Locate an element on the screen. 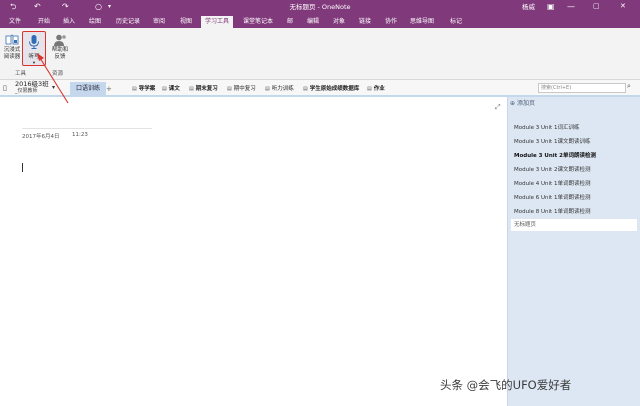 The height and width of the screenshot is (406, 640). section-group-label: 听力训练 is located at coordinates (282, 89).